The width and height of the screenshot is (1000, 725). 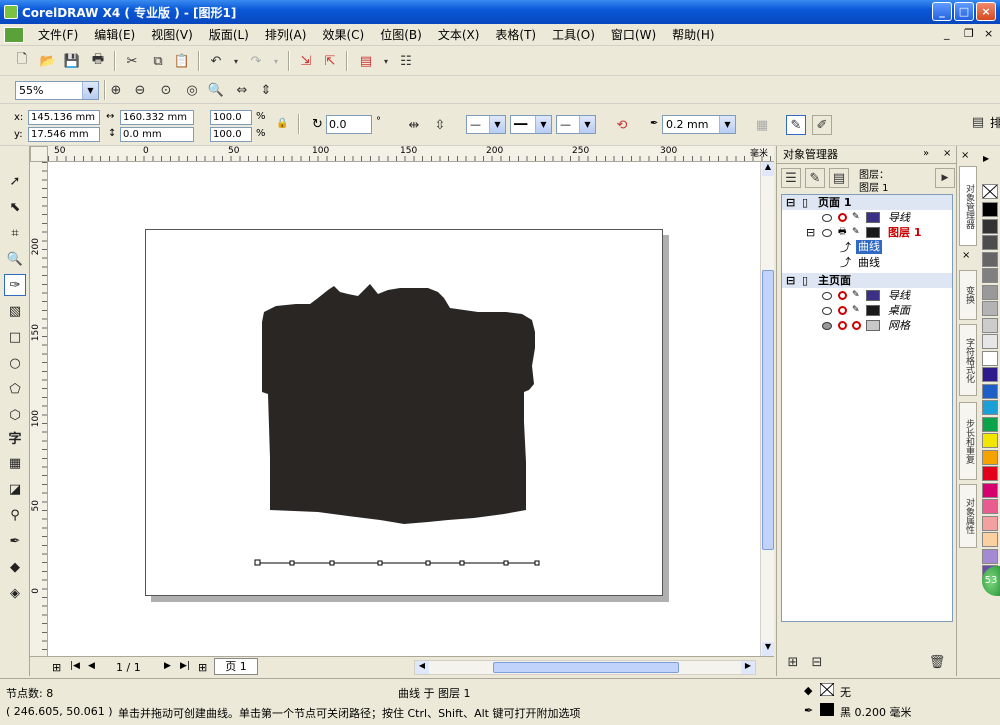 What do you see at coordinates (573, 34) in the screenshot?
I see `menu-tools: 工具(O)` at bounding box center [573, 34].